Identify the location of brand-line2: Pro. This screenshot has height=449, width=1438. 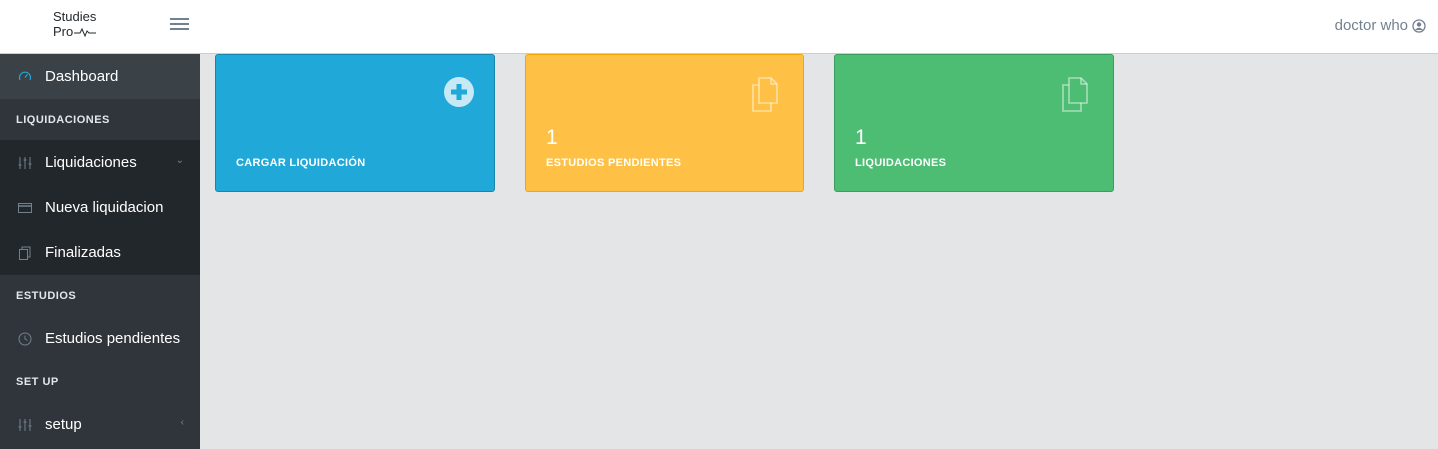
(63, 31).